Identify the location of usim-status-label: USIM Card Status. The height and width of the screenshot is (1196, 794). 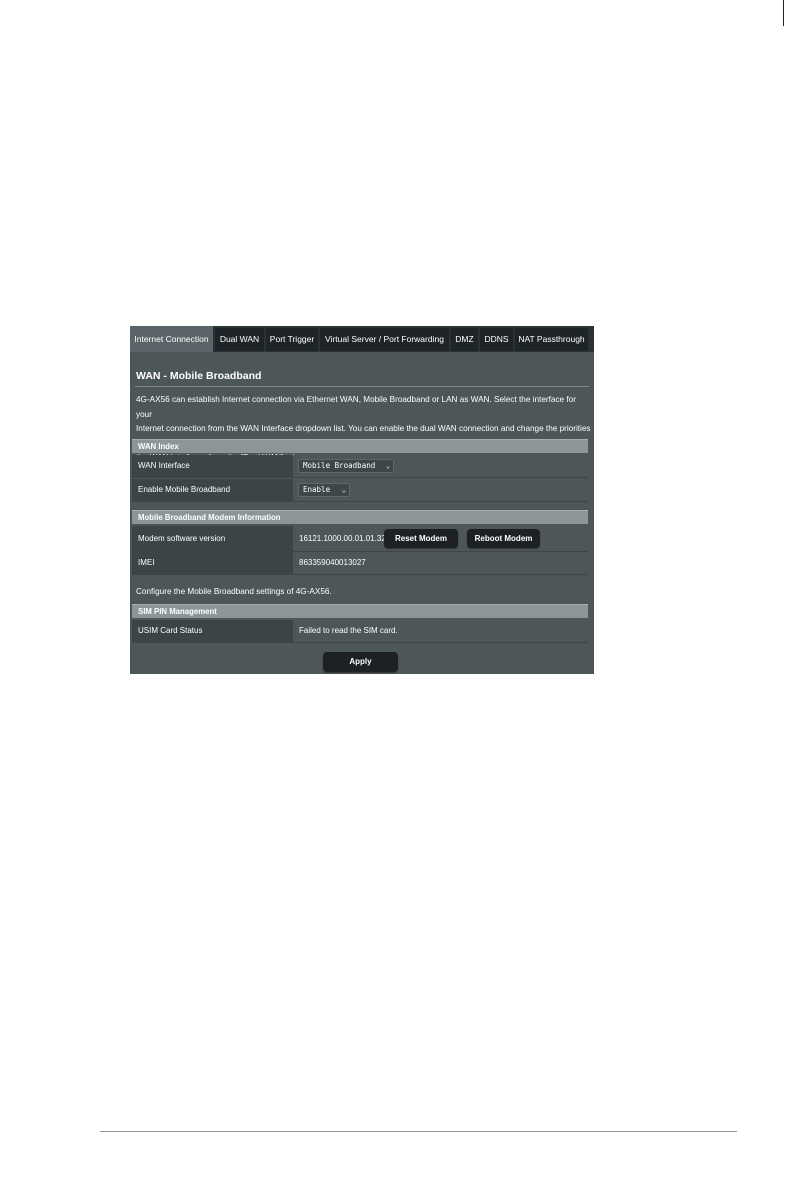
(212, 631).